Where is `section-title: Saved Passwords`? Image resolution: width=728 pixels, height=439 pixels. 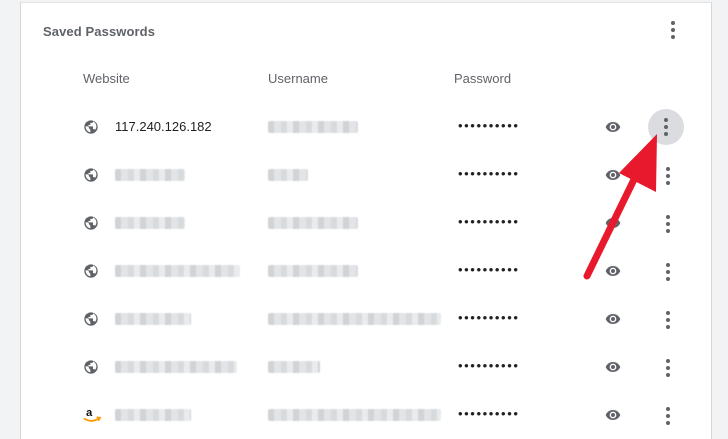
section-title: Saved Passwords is located at coordinates (99, 31).